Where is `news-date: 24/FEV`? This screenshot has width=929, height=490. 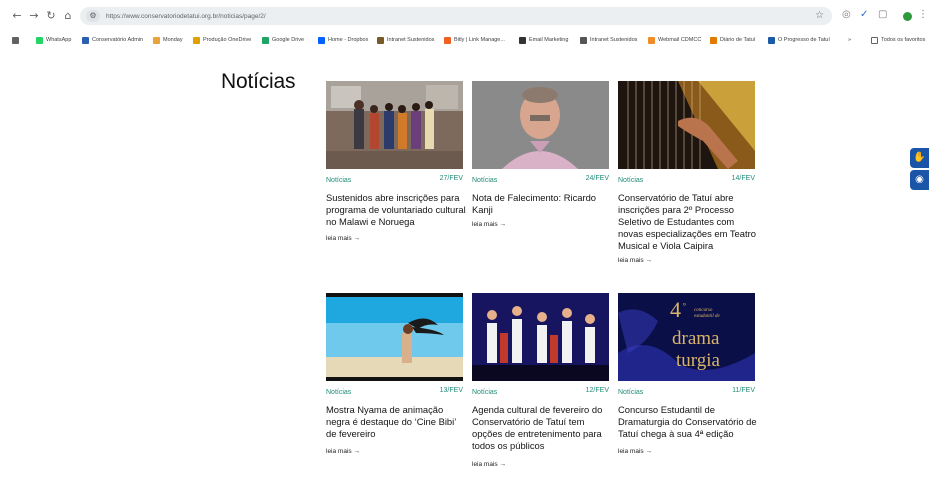 news-date: 24/FEV is located at coordinates (597, 178).